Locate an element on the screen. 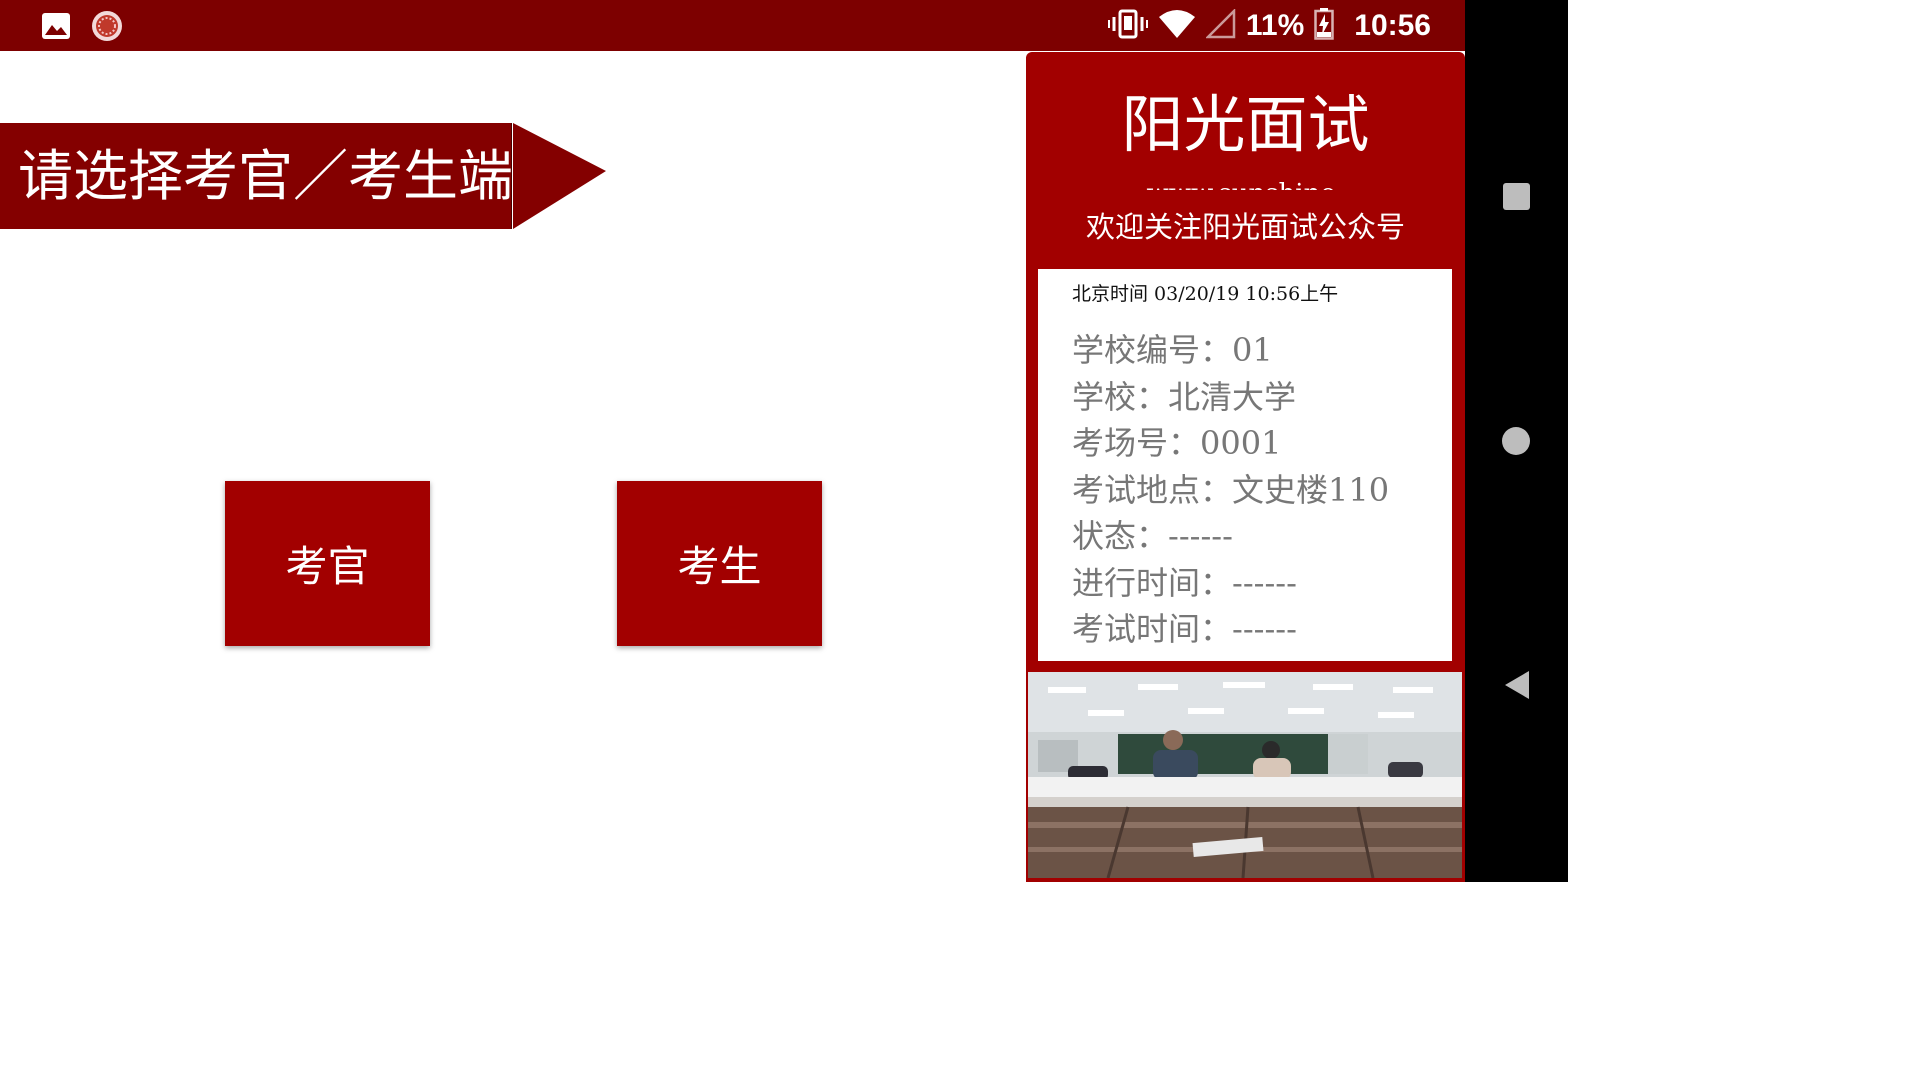 This screenshot has height=1080, width=1920. vibrate-icon is located at coordinates (1127, 26).